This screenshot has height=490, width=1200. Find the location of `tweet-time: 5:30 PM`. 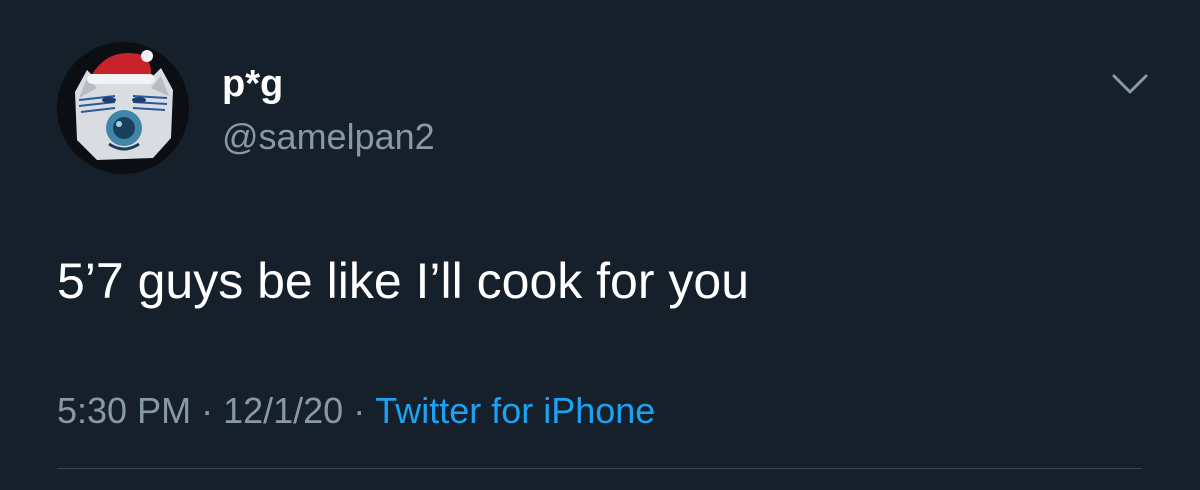

tweet-time: 5:30 PM is located at coordinates (124, 410).